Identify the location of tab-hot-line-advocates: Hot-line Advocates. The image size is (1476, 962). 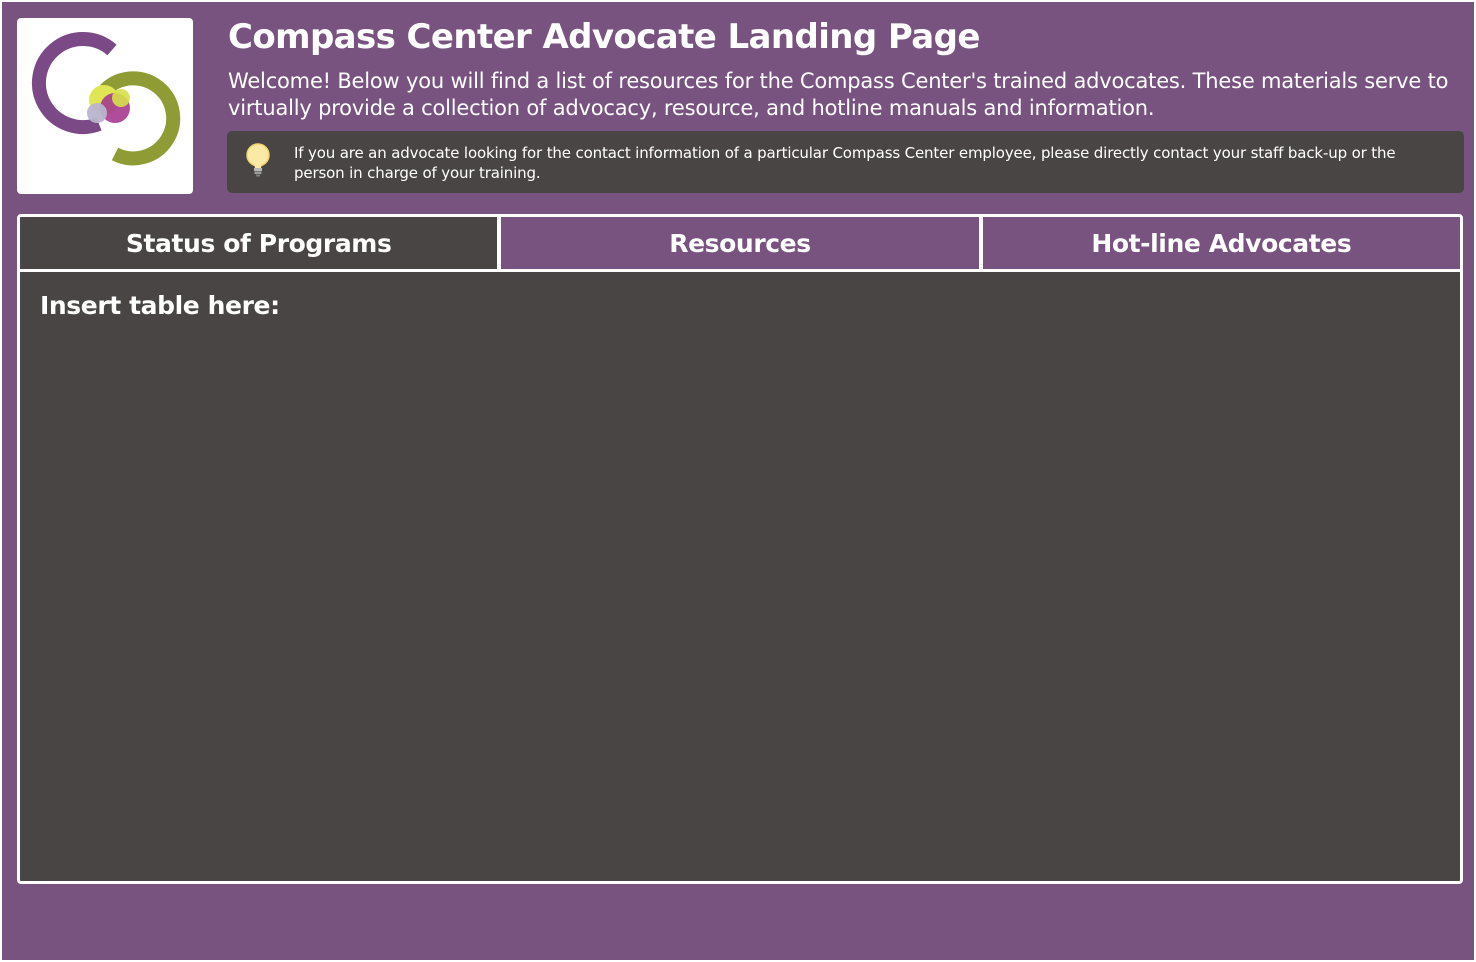
(1219, 243).